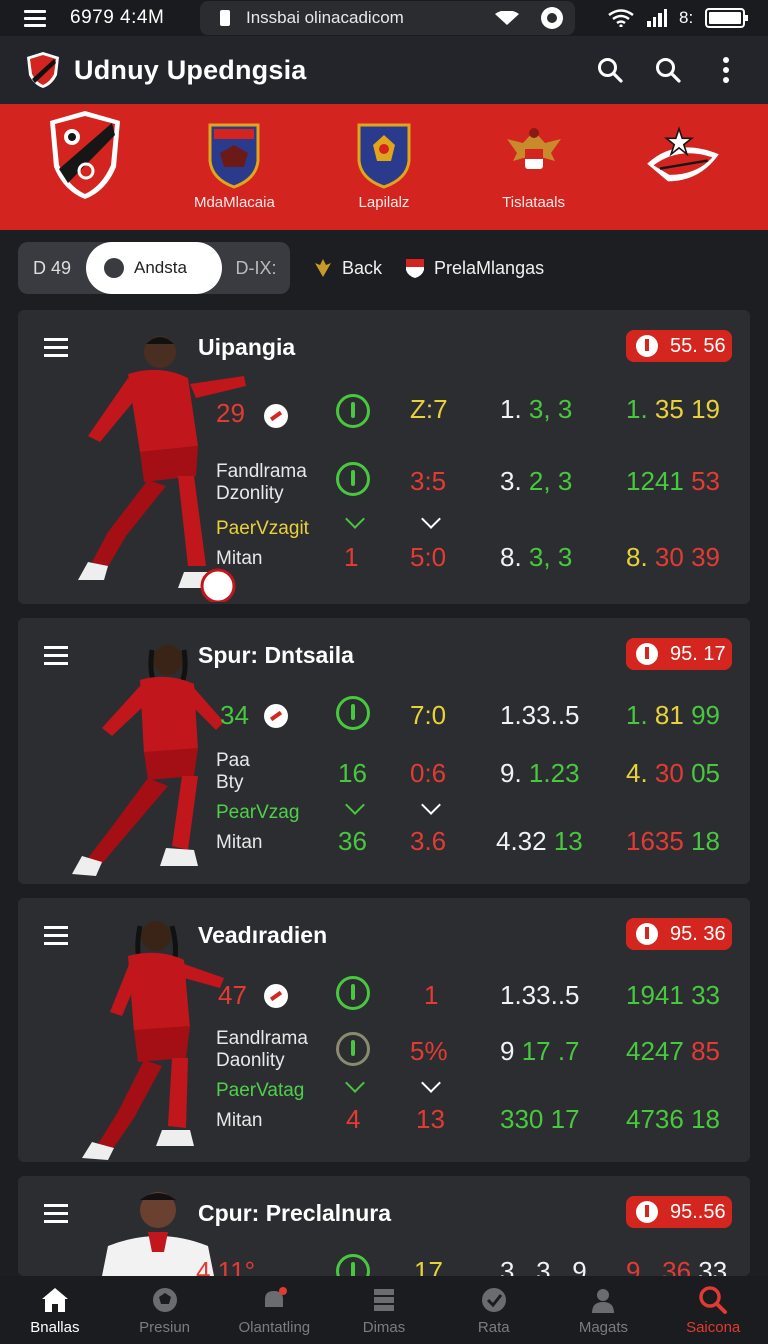  Describe the element at coordinates (117, 17) in the screenshot. I see `status-time: 6979 4:4M` at that location.